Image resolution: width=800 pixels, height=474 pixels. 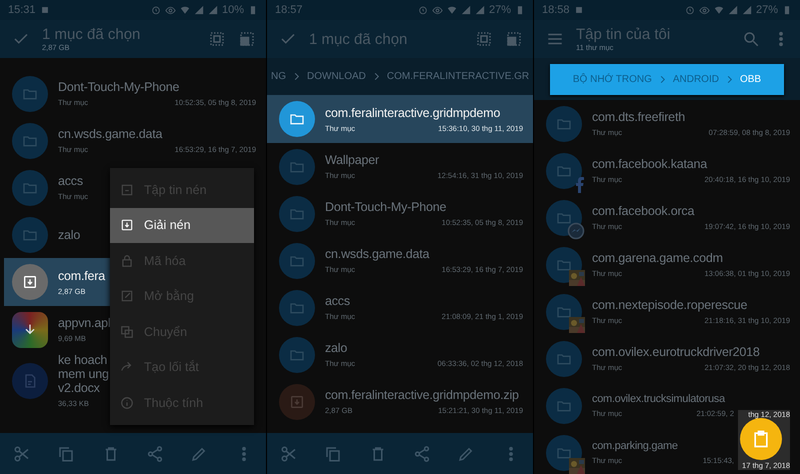 I want to click on breadcrumb-item: BỘ NHỚ TRONG, so click(x=612, y=79).